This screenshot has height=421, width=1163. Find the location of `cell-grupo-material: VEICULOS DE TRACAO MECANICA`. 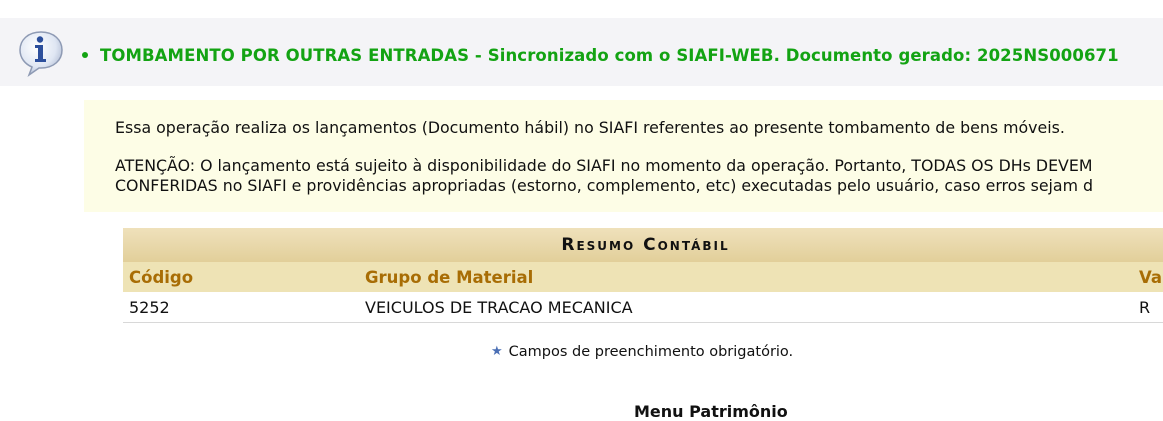

cell-grupo-material: VEICULOS DE TRACAO MECANICA is located at coordinates (746, 307).